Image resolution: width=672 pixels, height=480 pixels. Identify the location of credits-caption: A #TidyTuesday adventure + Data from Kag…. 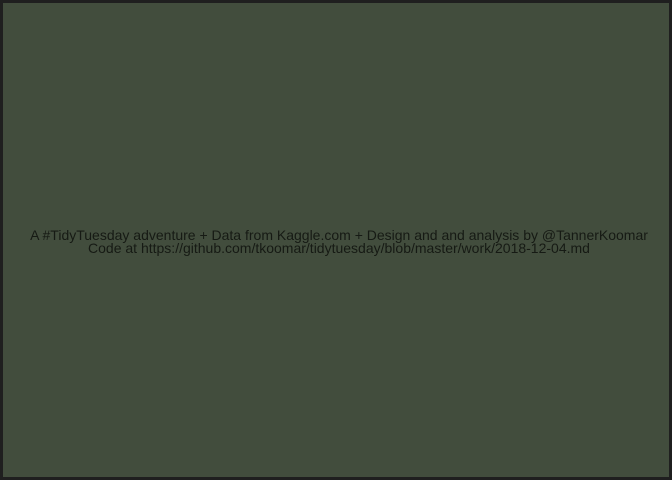
(337, 242).